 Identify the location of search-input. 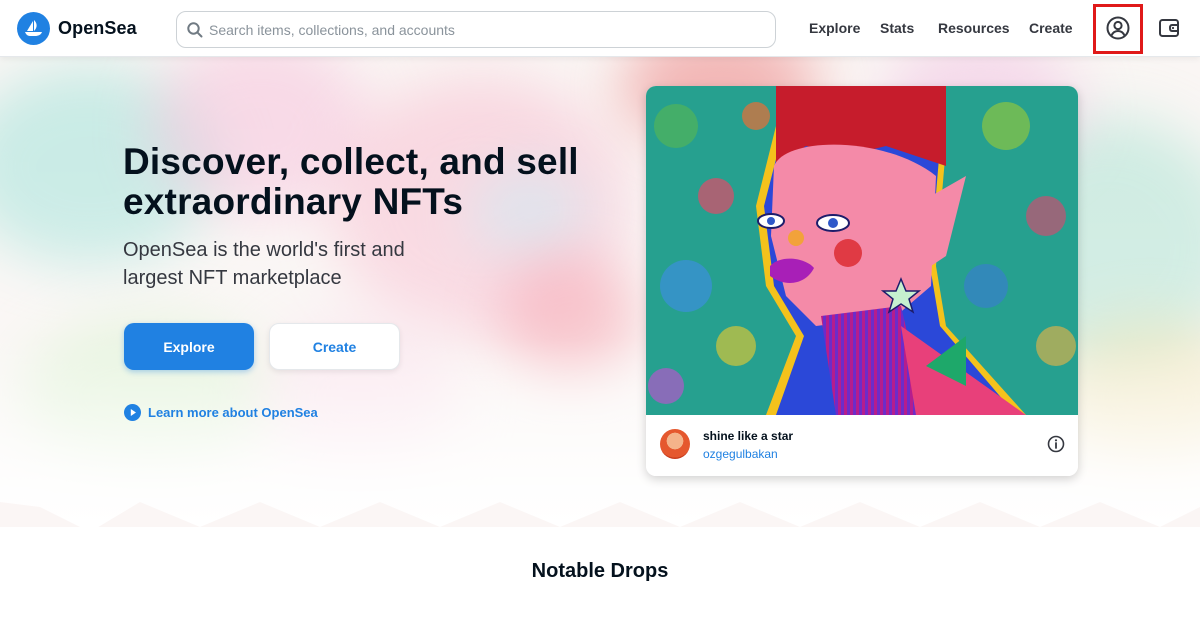
(489, 29).